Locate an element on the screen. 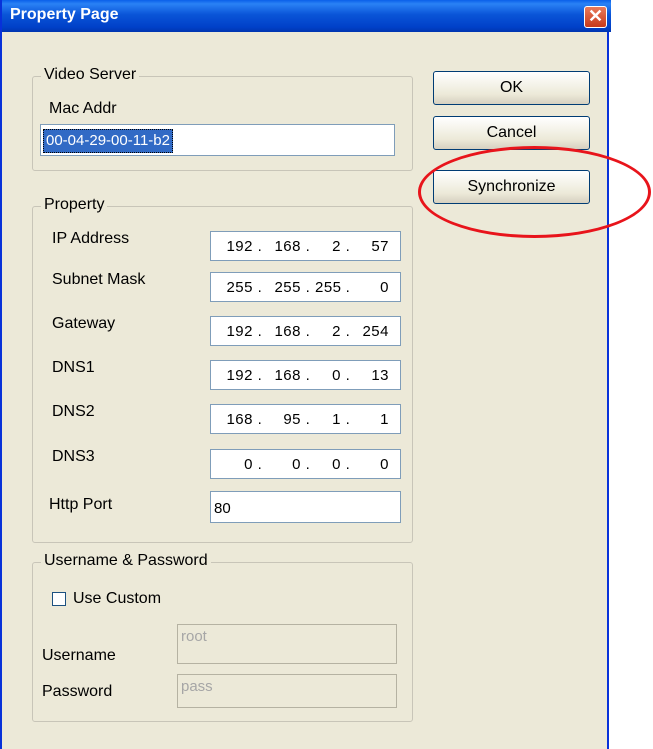 This screenshot has height=749, width=653. close-icon: ✕ is located at coordinates (595, 17).